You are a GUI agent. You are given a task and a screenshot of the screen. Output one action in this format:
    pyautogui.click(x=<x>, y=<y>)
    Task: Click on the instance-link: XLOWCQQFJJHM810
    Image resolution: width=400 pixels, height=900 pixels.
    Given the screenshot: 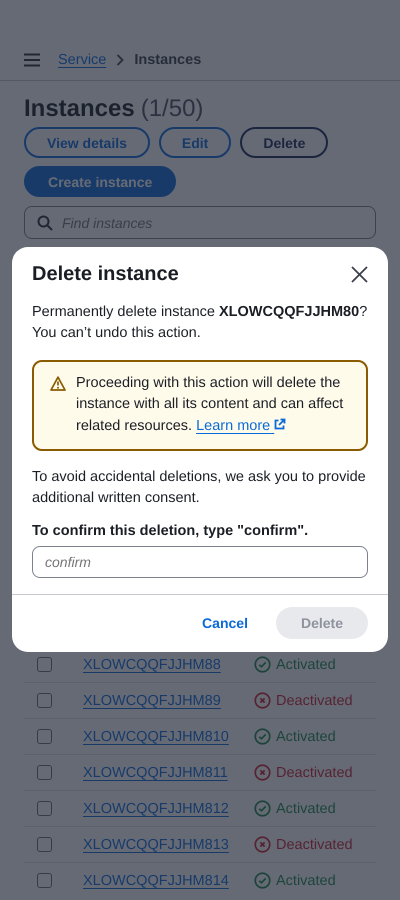 What is the action you would take?
    pyautogui.click(x=156, y=736)
    